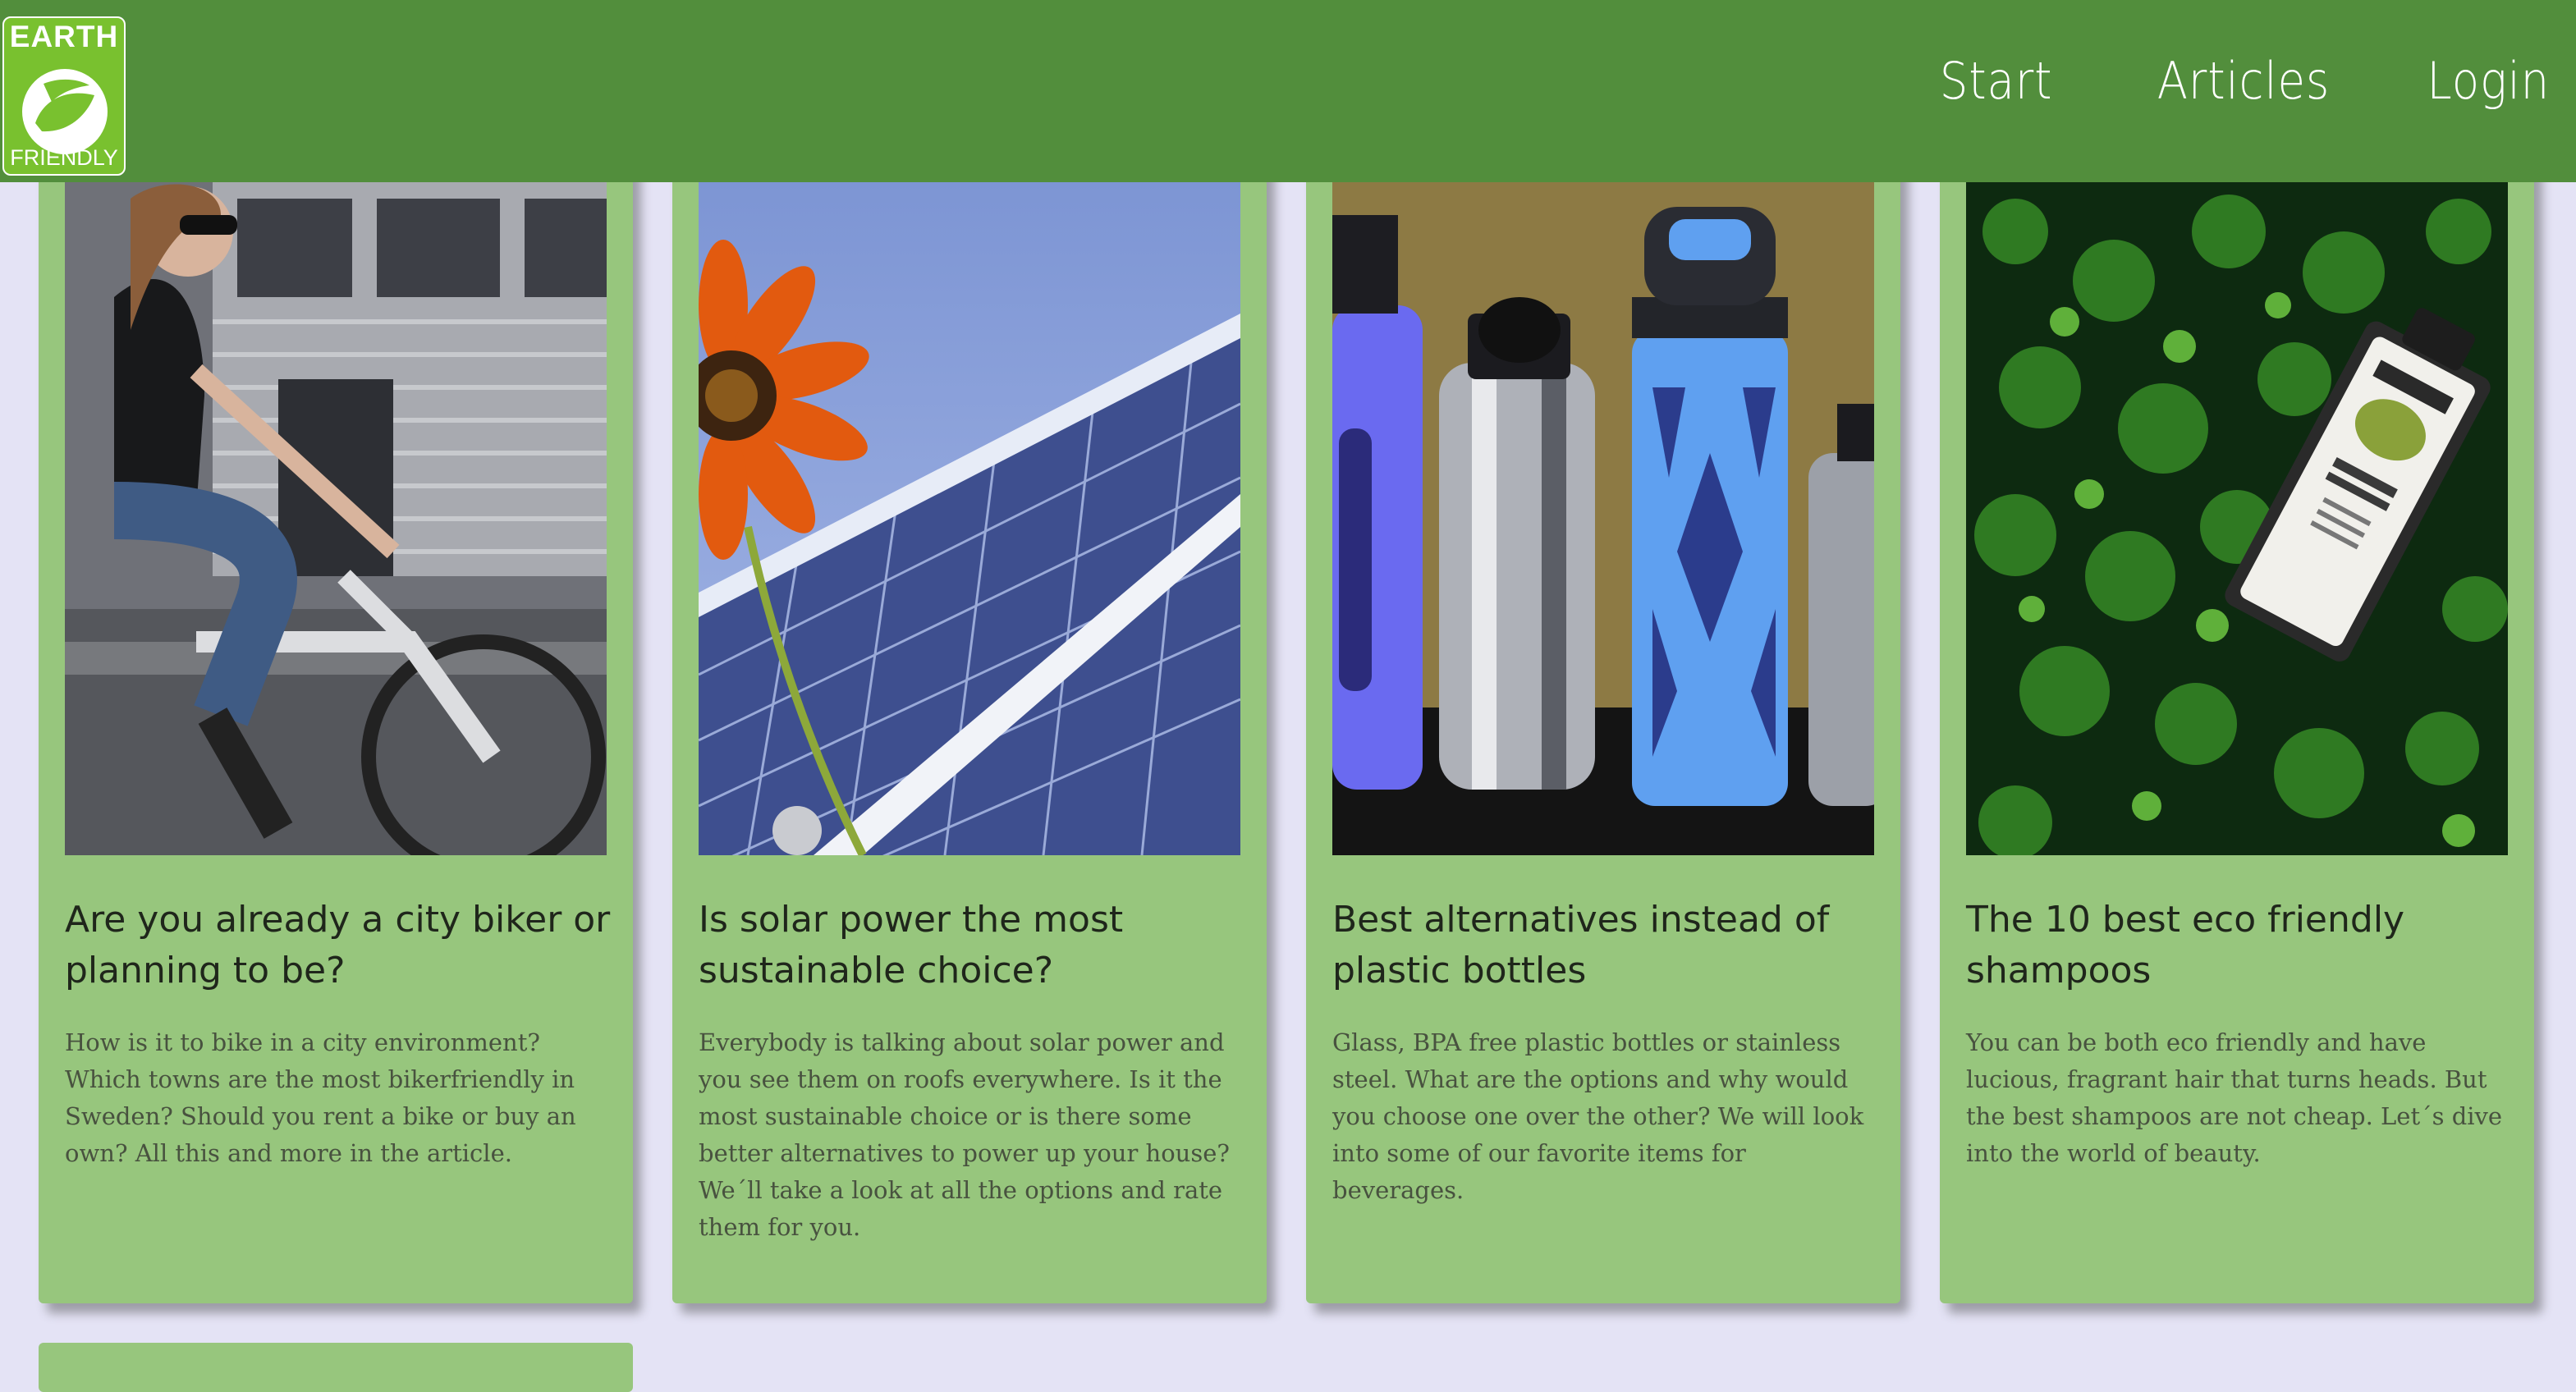 The height and width of the screenshot is (1392, 2576). Describe the element at coordinates (2243, 81) in the screenshot. I see `nav-articles: Articles` at that location.